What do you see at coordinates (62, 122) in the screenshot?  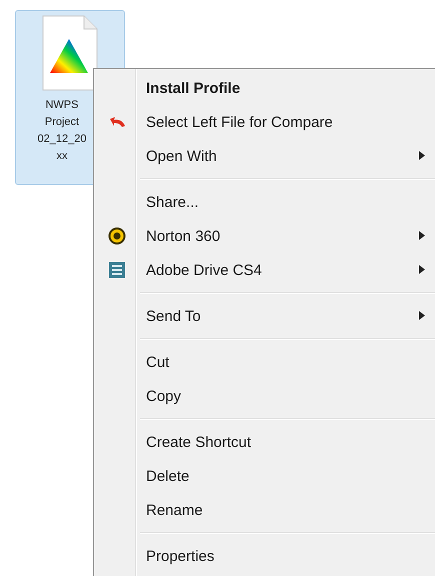 I see `file-name: Project` at bounding box center [62, 122].